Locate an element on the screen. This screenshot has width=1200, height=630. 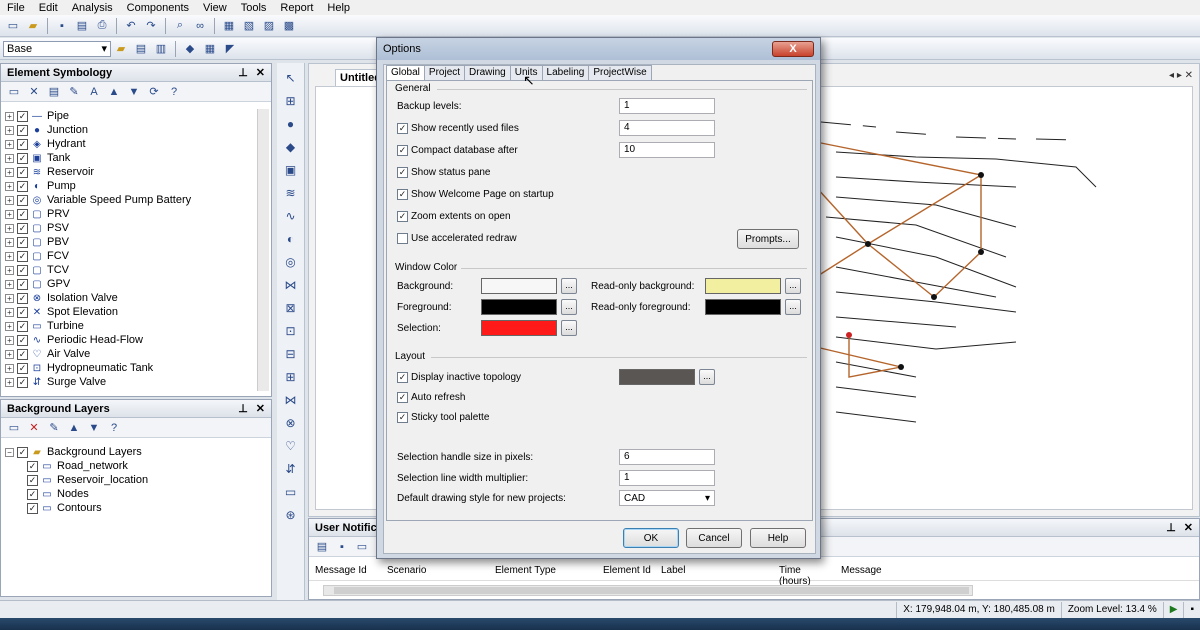
drawing-style-select: CAD ▾ is located at coordinates (667, 498).